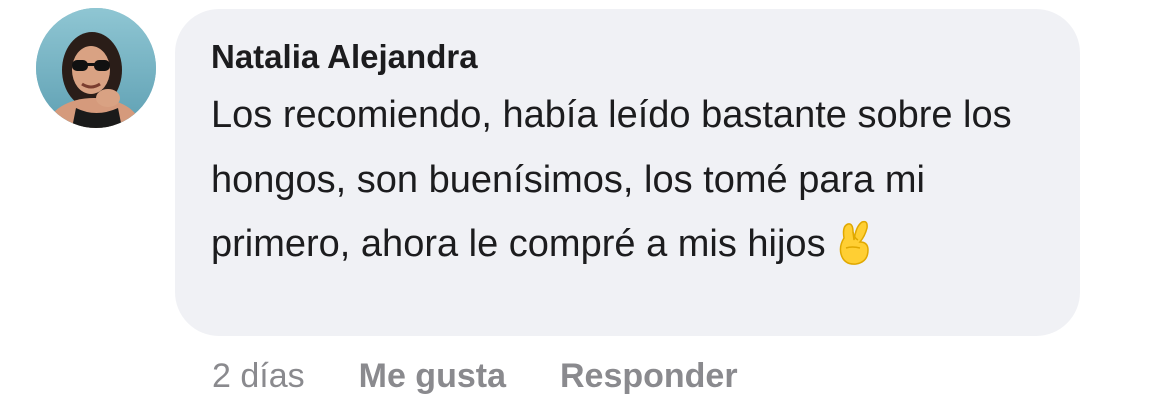  I want to click on comment-actions: 2 días Me gusta Responder, so click(475, 376).